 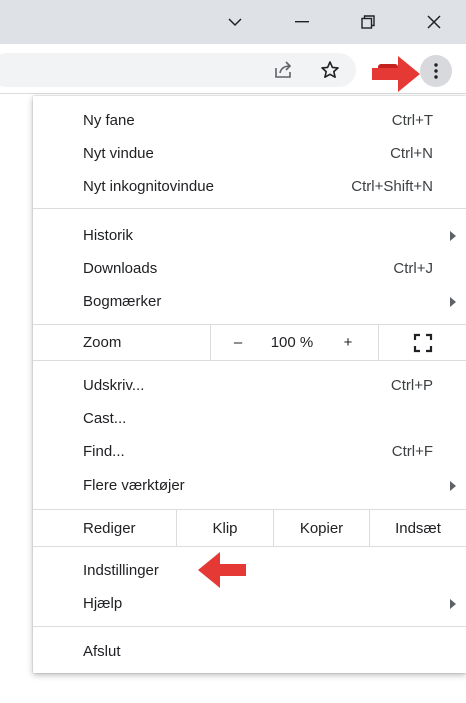 I want to click on zoom-in-button: +, so click(x=348, y=342).